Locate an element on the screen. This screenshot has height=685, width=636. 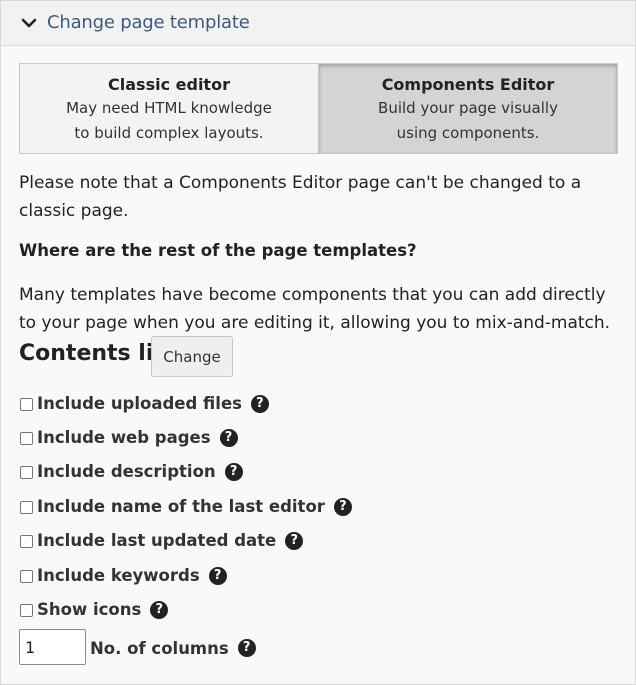
include-web-pages-checkbox is located at coordinates (26, 438).